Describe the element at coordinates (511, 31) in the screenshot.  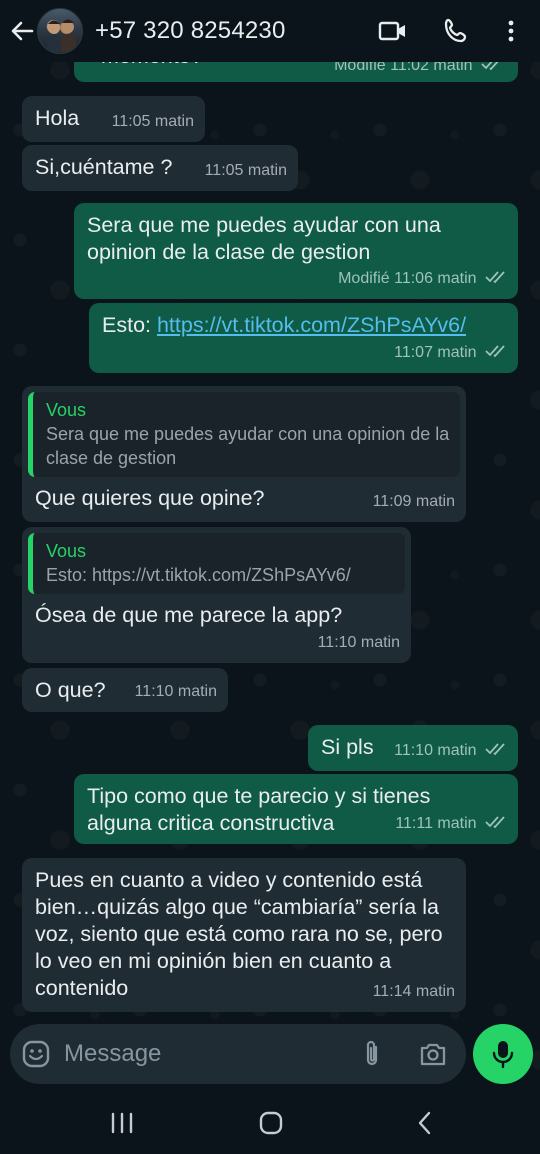
I see `more-options-icon` at that location.